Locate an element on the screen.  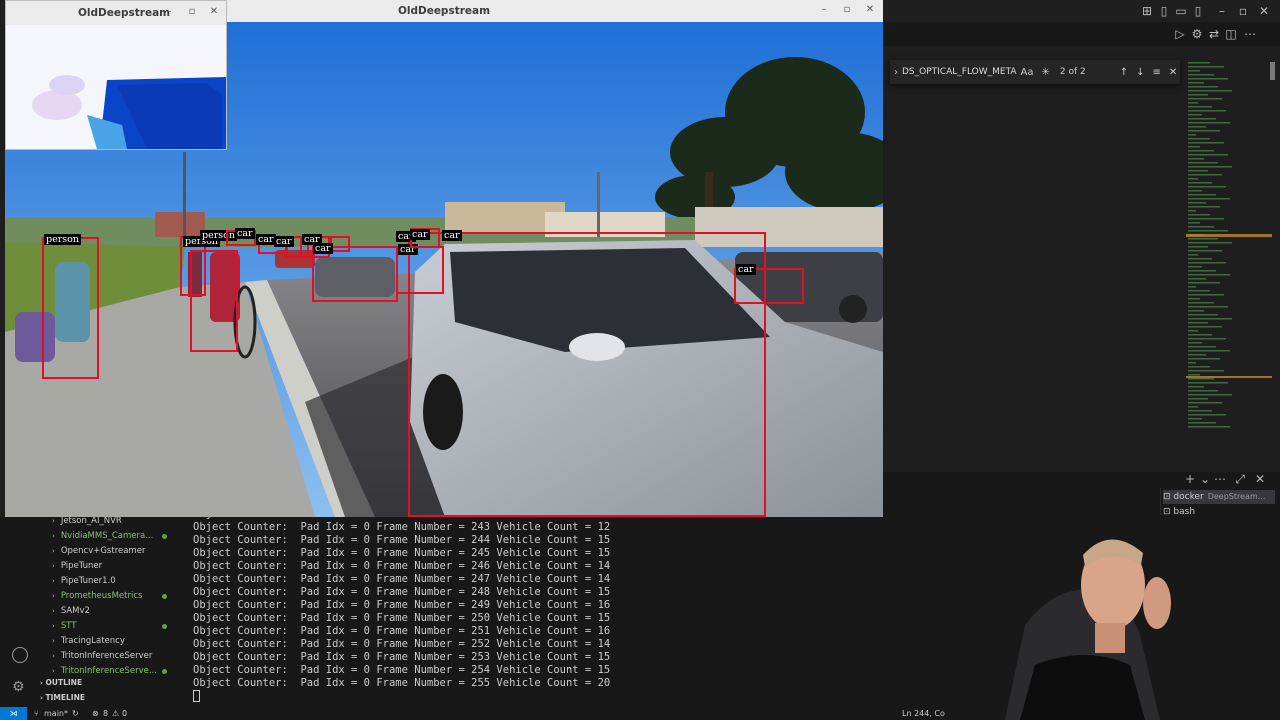
timeline-section: › TIMELINE is located at coordinates (62, 698).